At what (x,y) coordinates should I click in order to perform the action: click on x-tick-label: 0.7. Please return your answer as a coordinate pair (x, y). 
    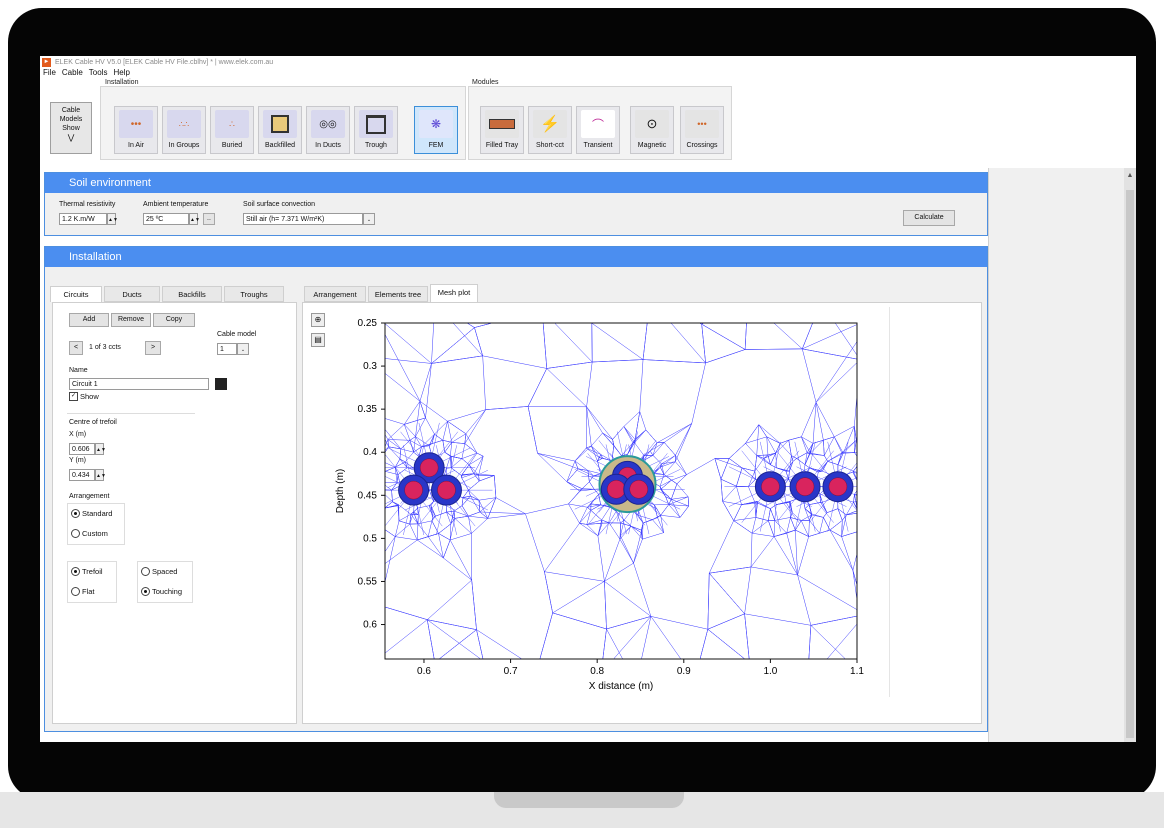
    Looking at the image, I should click on (511, 671).